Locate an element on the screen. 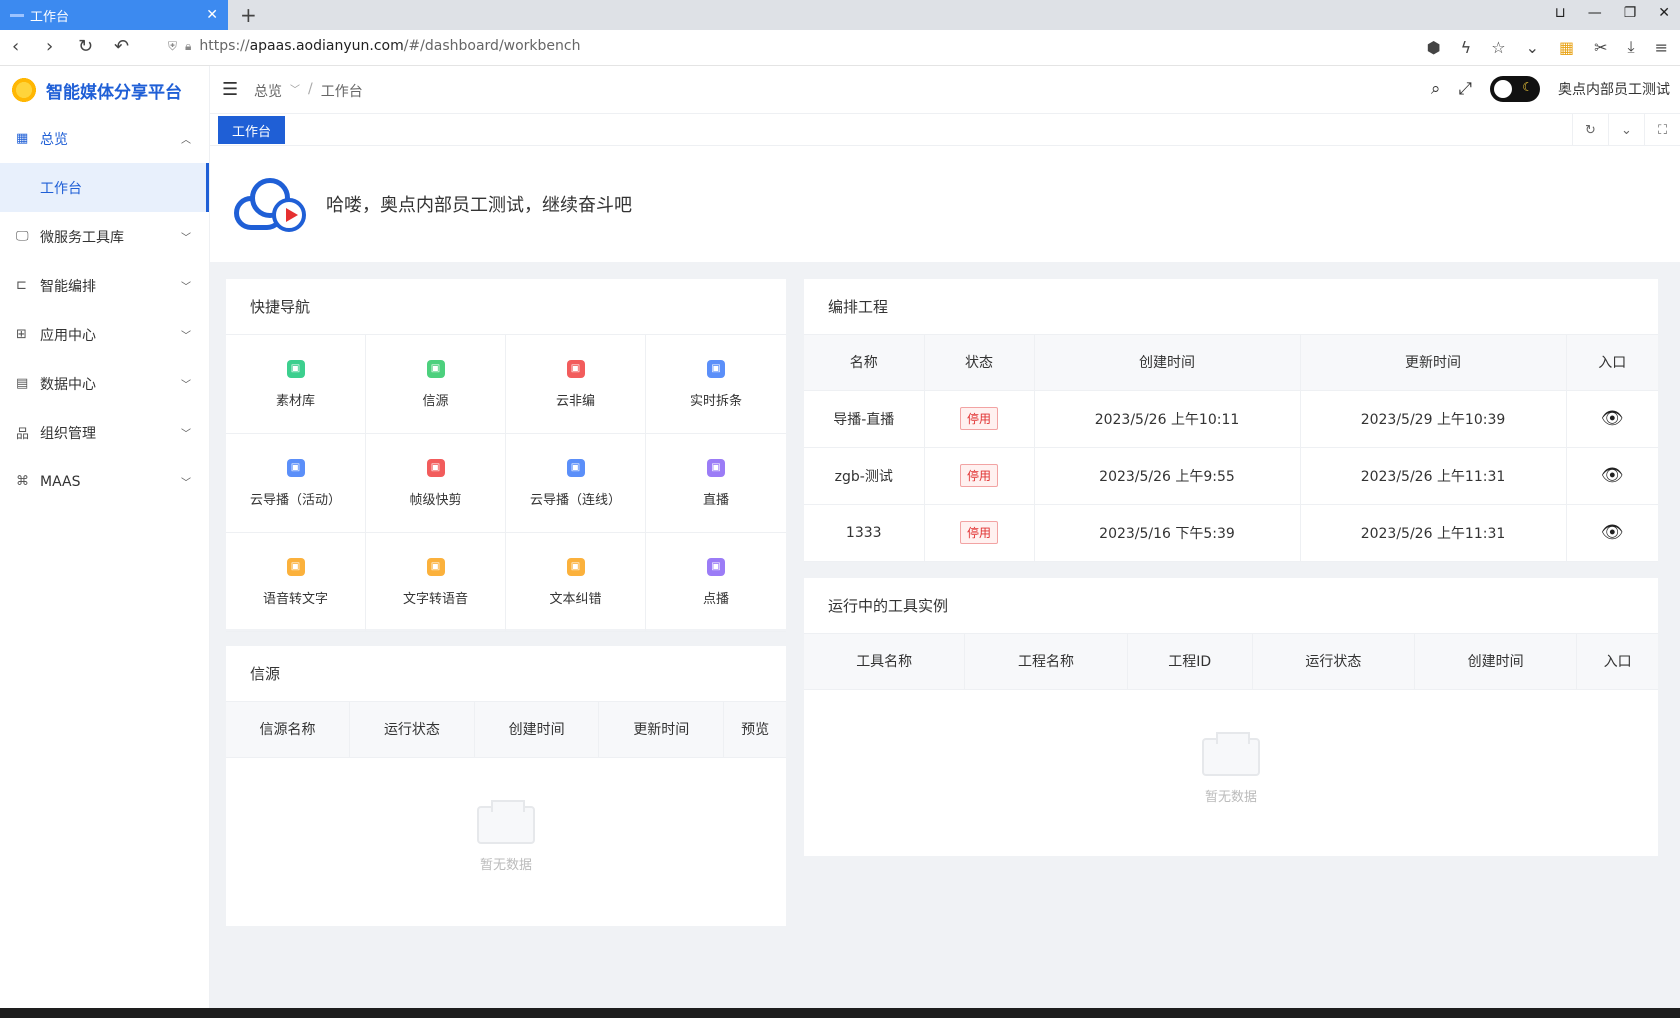  logo-text: 智能媒体分享平台 is located at coordinates (114, 92).